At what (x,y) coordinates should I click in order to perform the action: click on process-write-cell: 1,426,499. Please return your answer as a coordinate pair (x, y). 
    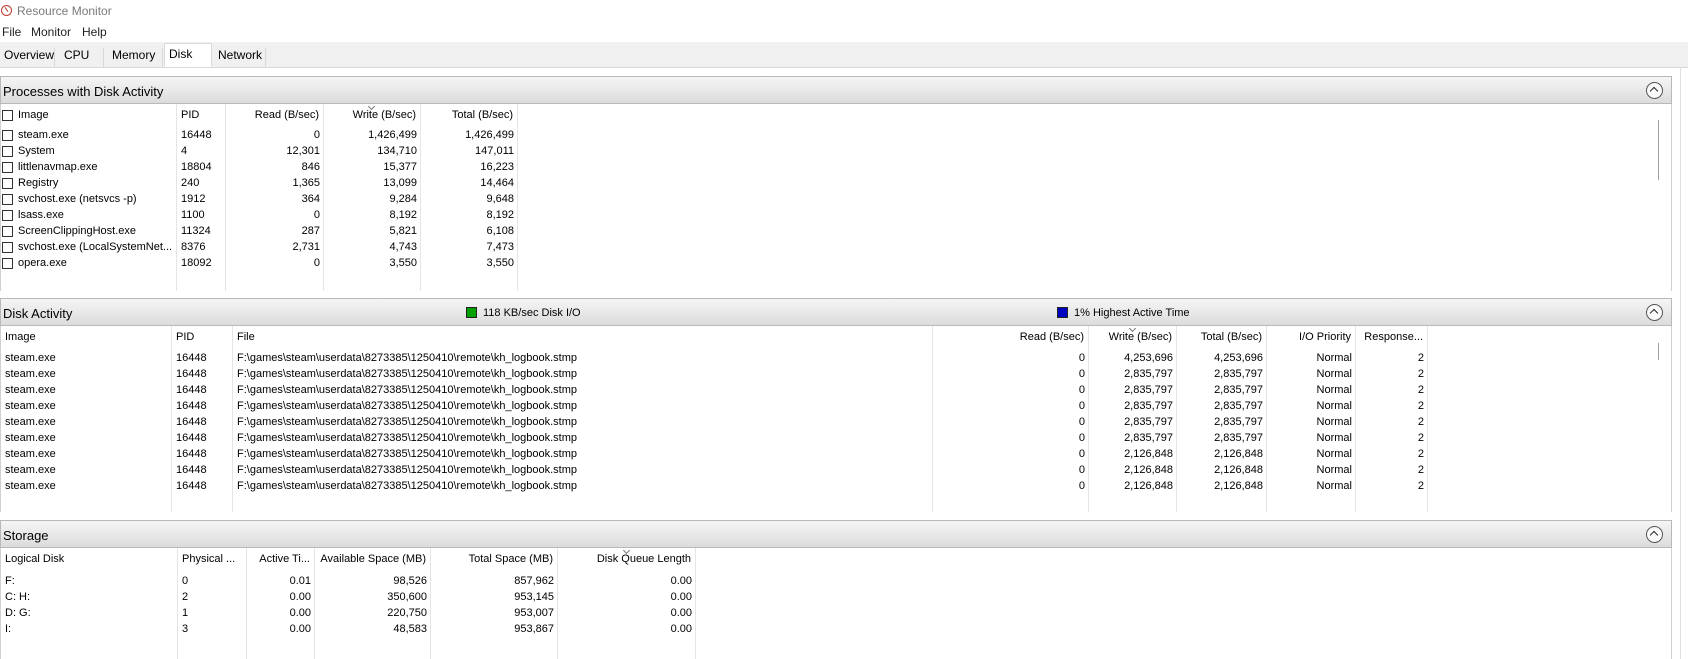
    Looking at the image, I should click on (392, 135).